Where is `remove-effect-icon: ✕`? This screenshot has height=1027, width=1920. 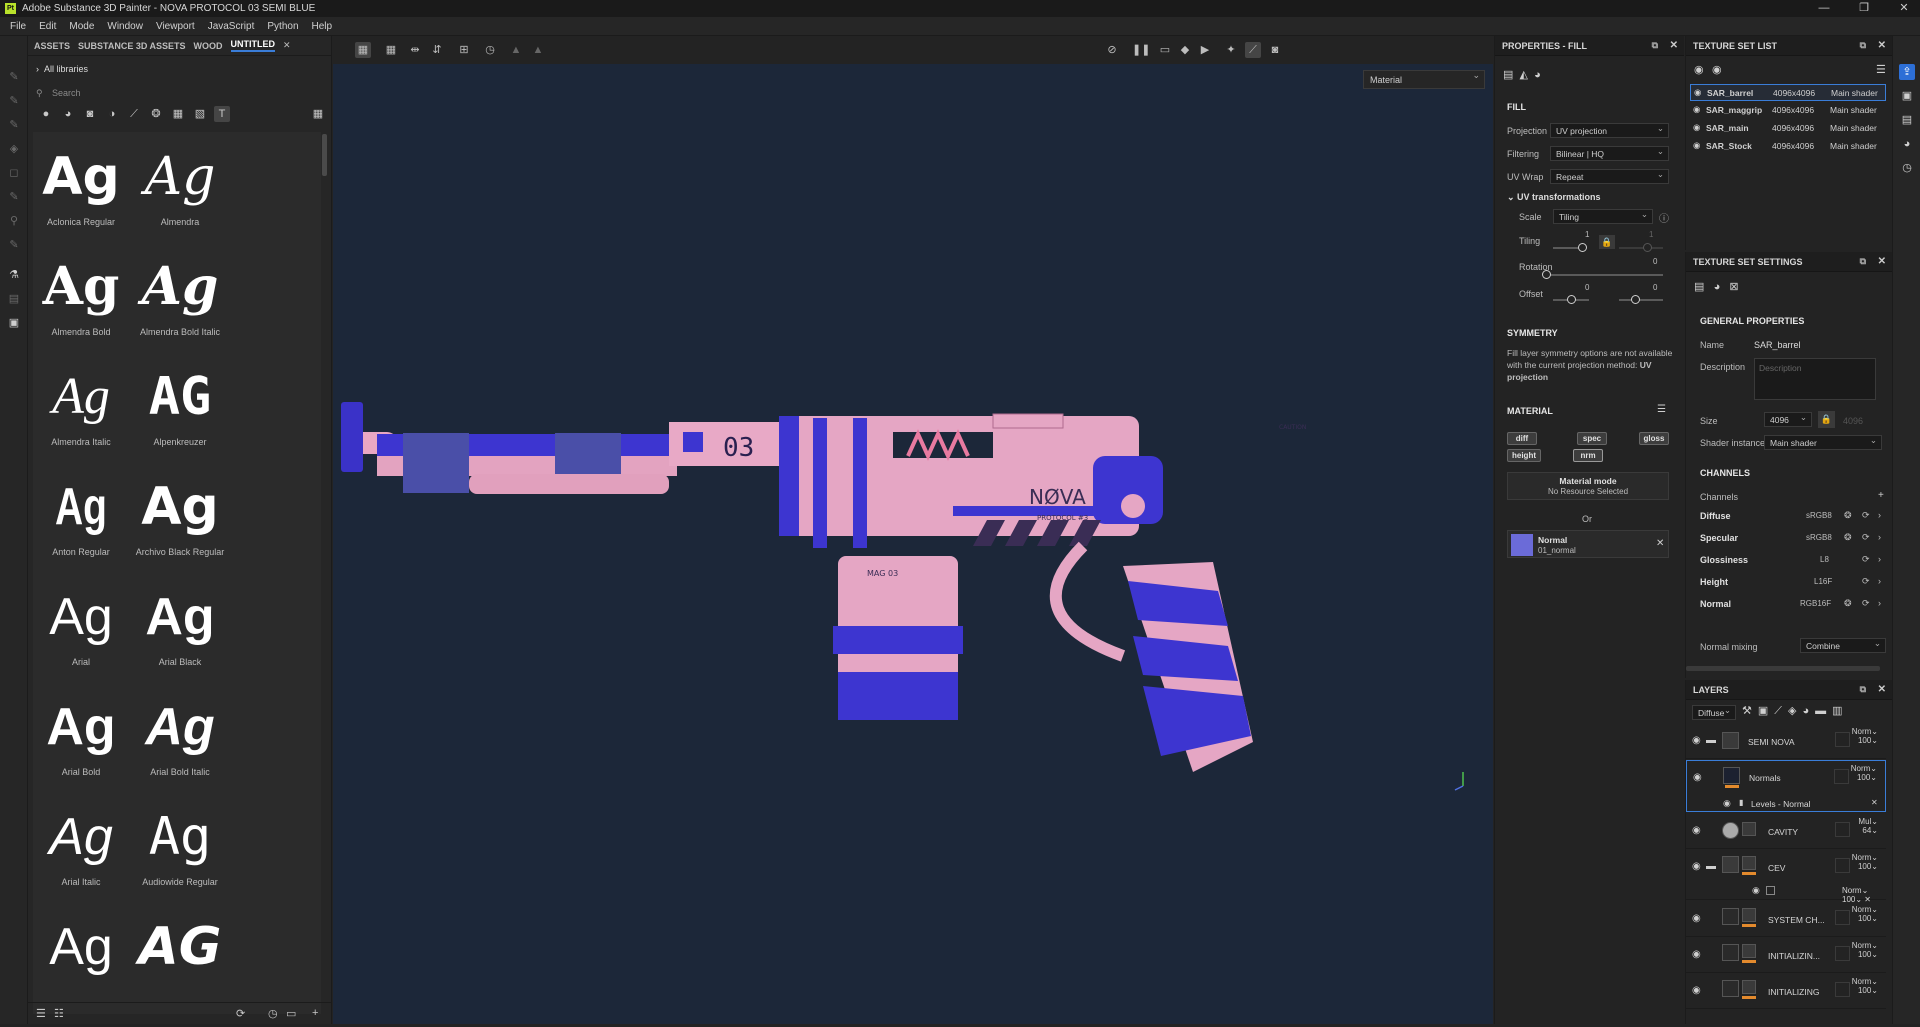
remove-effect-icon: ✕ is located at coordinates (1874, 802).